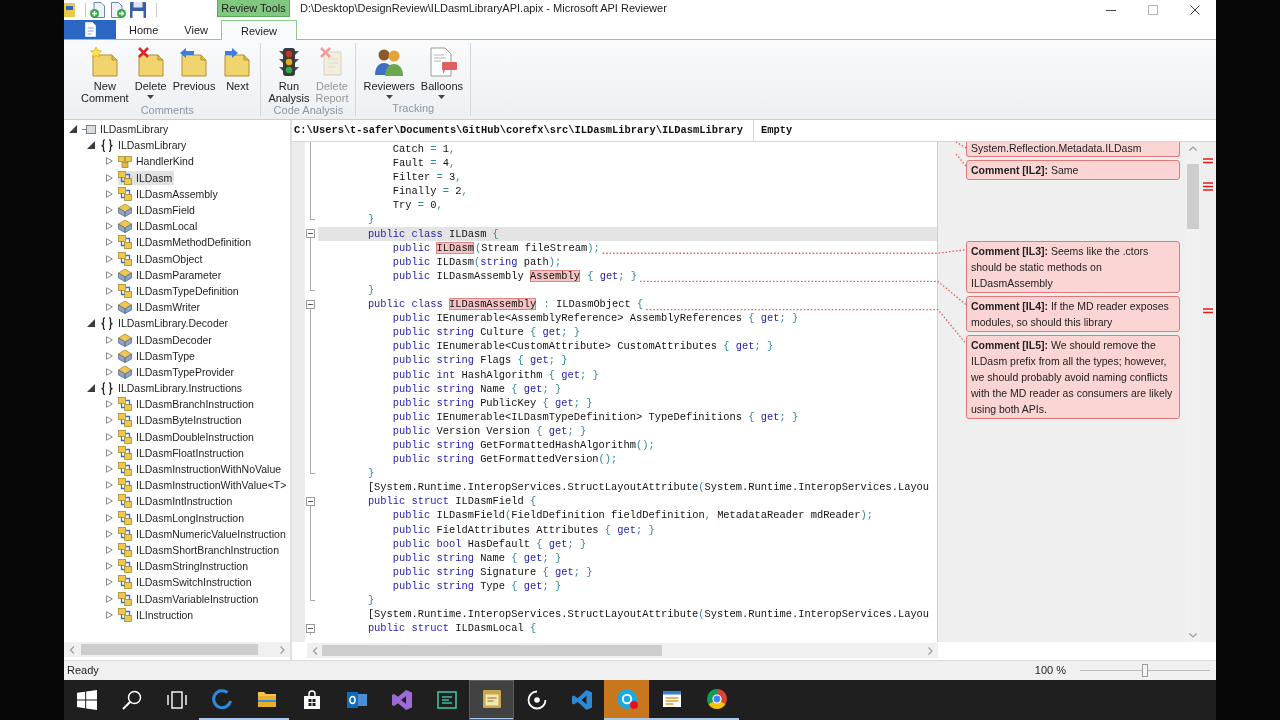 The height and width of the screenshot is (720, 1280). Describe the element at coordinates (179, 290) in the screenshot. I see `tree-item: ILDasmTypeDefinition` at that location.